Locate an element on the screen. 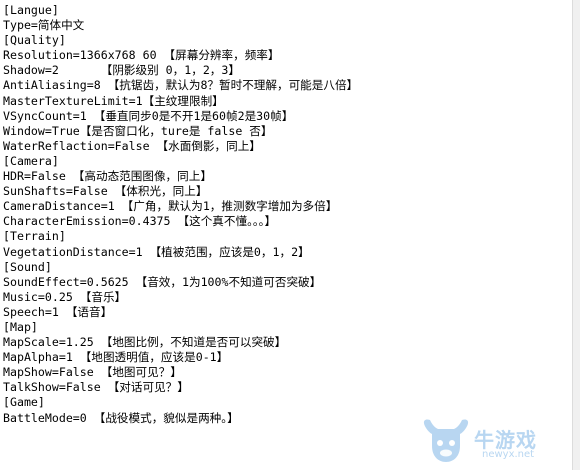 The image size is (580, 470). config-line-shadow: Shadow=2 【阴影级别 0，1，2，3】 is located at coordinates (121, 70).